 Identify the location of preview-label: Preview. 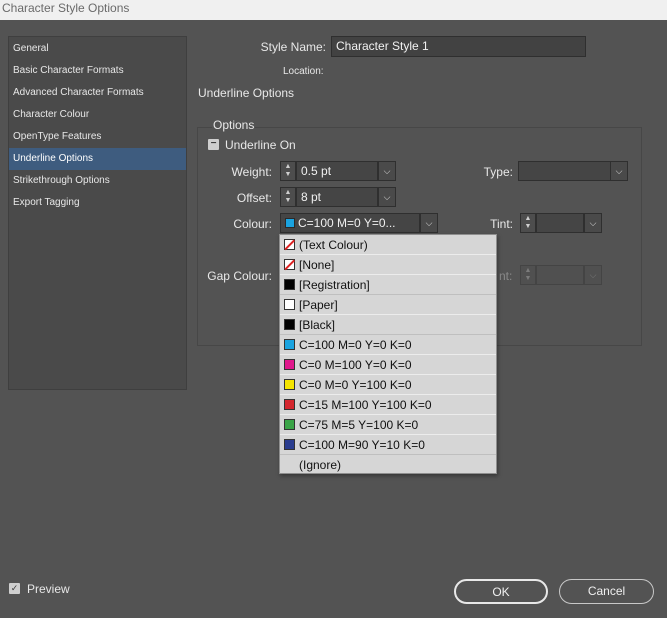
(48, 589).